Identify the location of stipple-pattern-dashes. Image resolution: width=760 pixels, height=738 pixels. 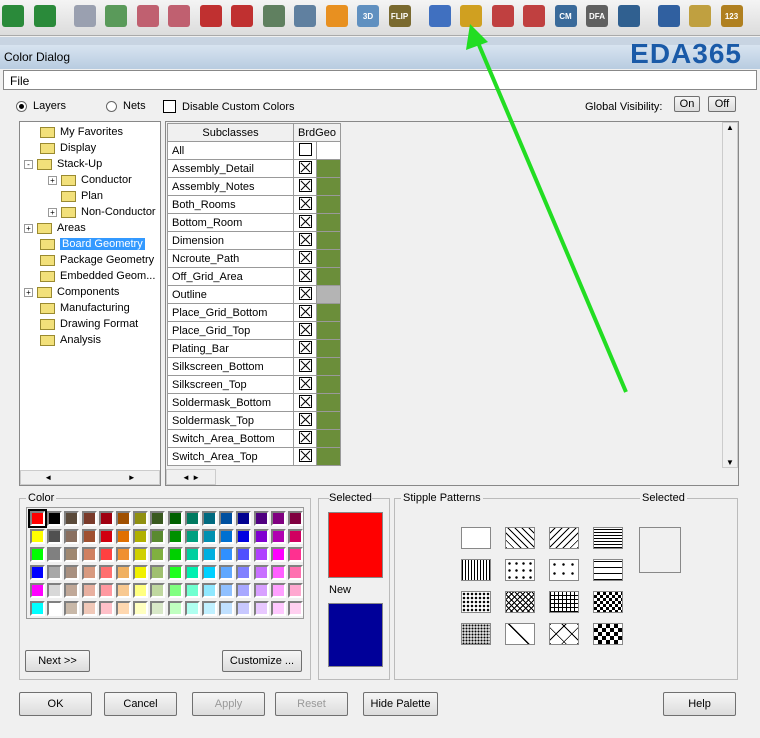
(608, 570).